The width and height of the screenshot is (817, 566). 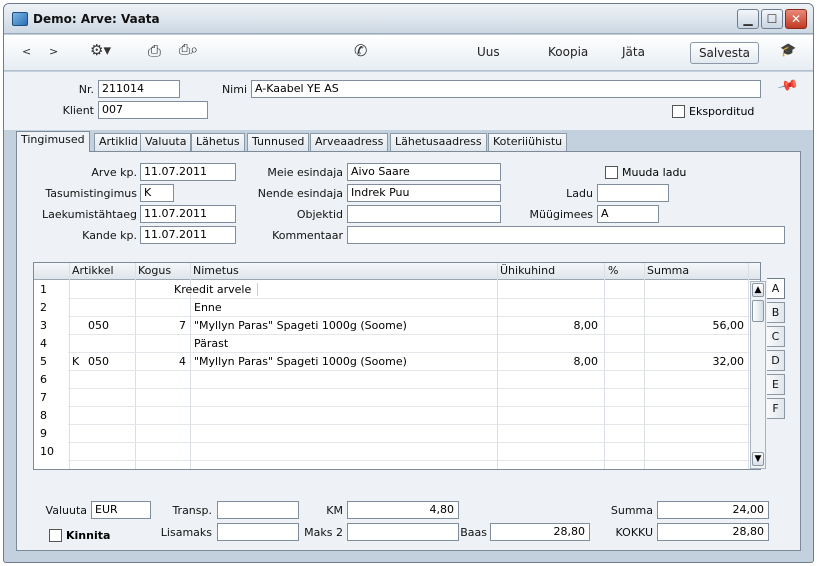 What do you see at coordinates (55, 535) in the screenshot?
I see `approve-checkbox` at bounding box center [55, 535].